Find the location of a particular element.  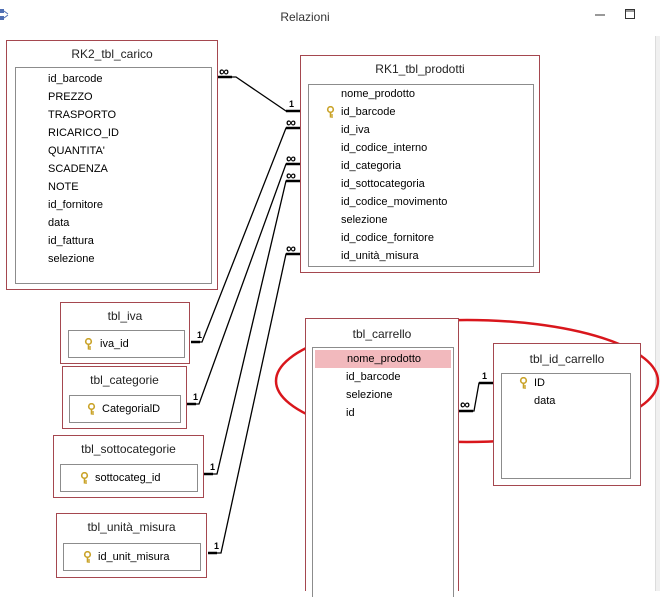

field-note: NOTE is located at coordinates (113, 187).